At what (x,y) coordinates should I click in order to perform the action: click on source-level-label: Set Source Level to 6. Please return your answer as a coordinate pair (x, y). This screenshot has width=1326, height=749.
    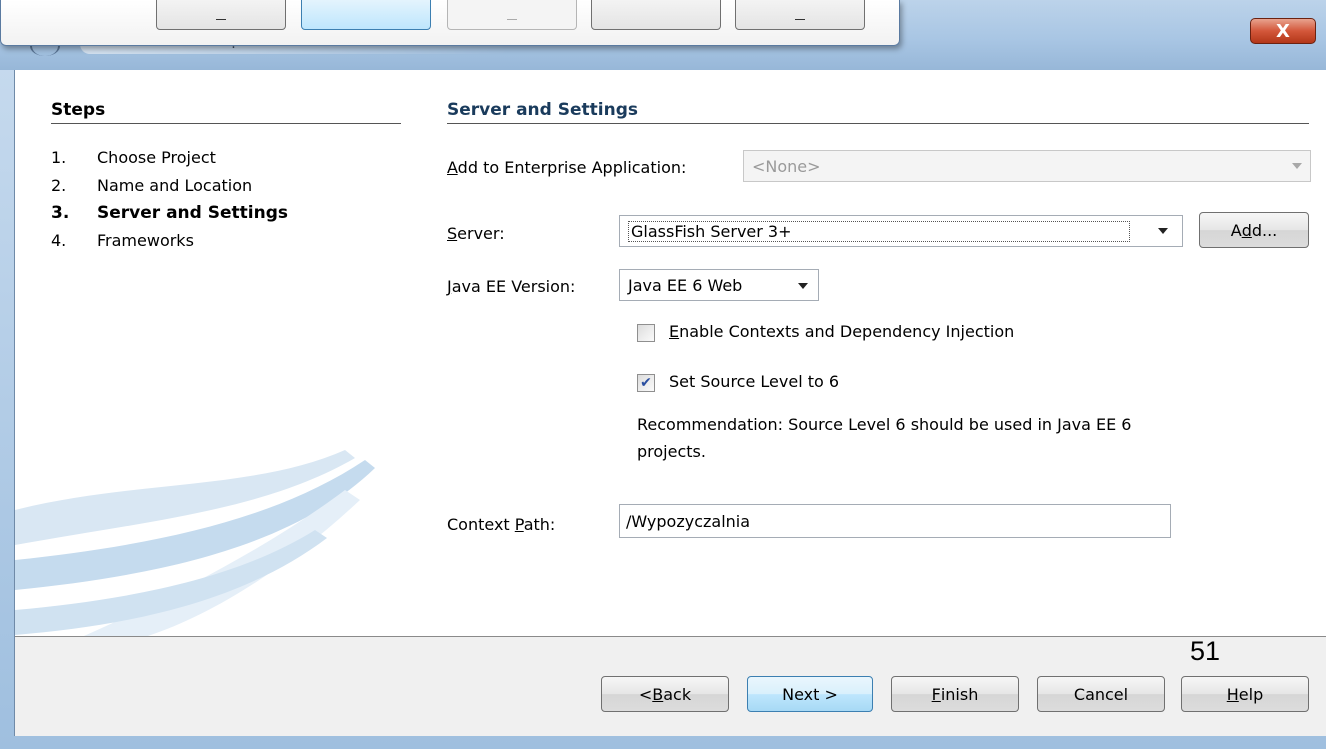
    Looking at the image, I should click on (754, 381).